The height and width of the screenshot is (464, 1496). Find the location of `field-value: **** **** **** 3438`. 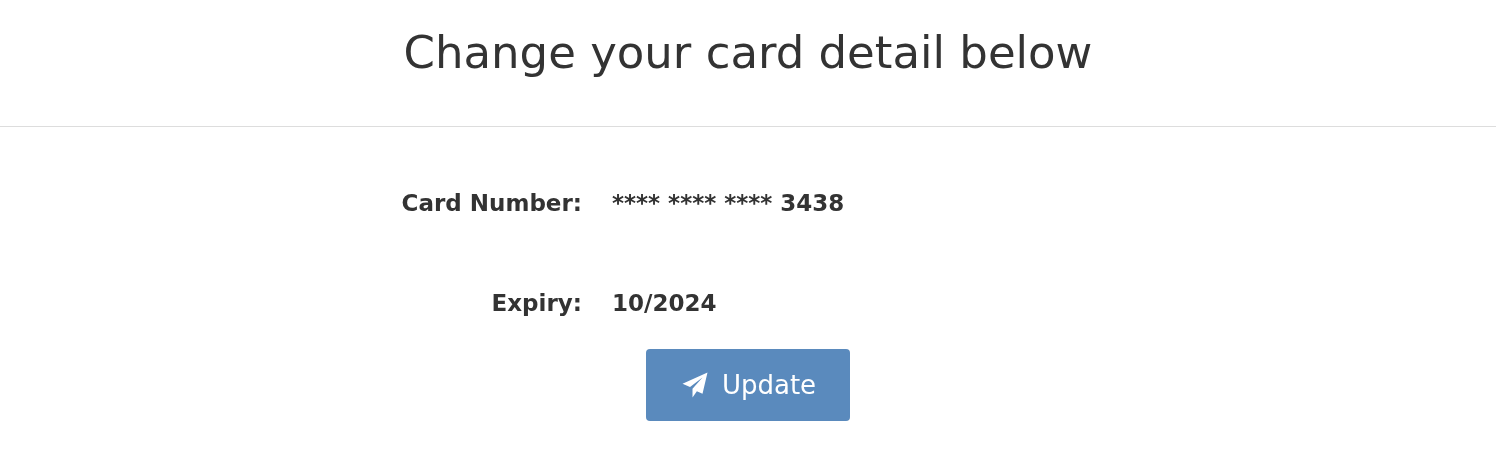

field-value: **** **** **** 3438 is located at coordinates (729, 203).